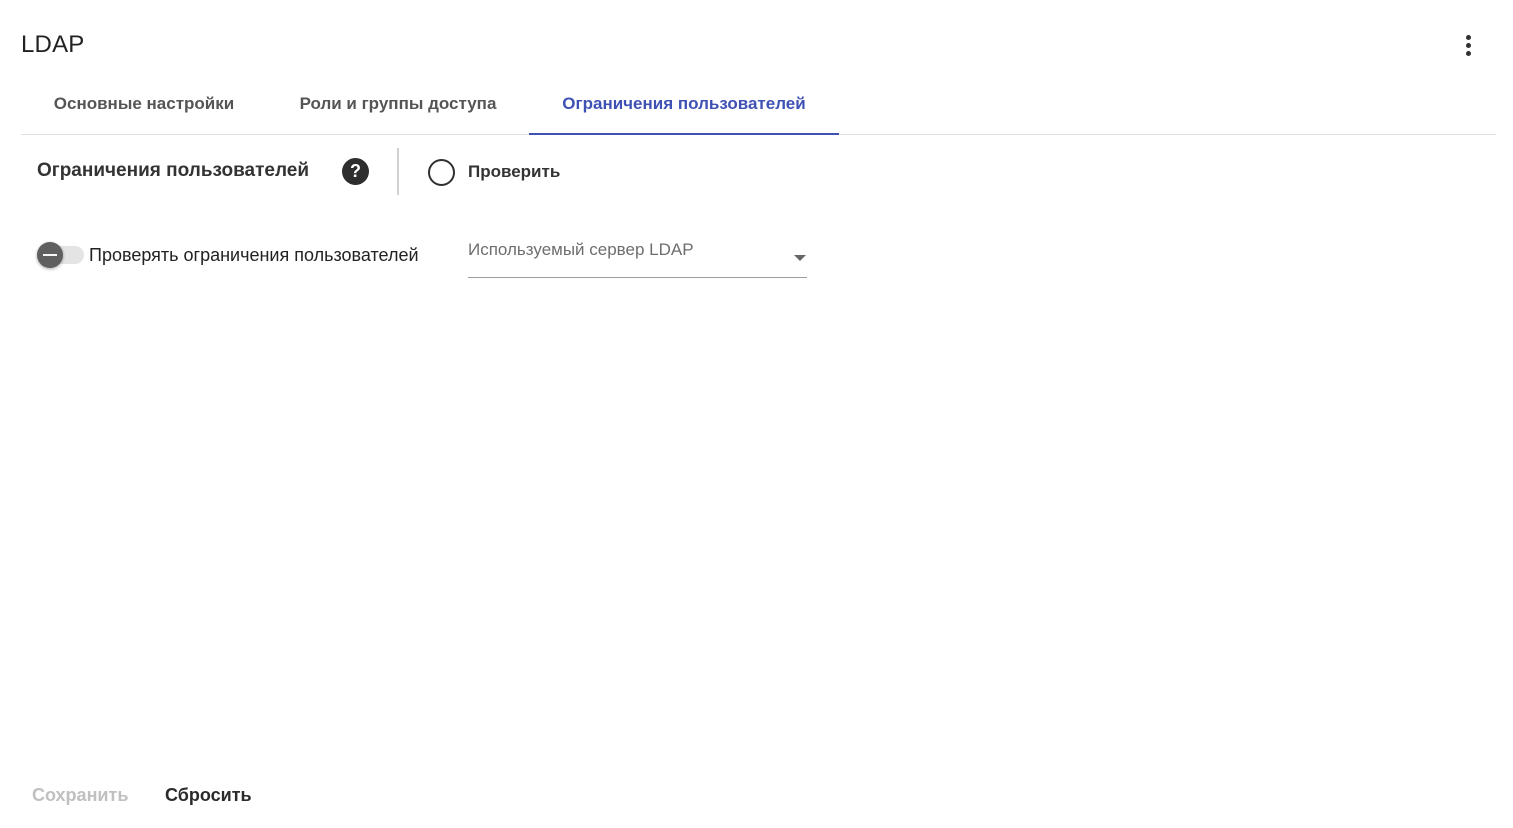 The height and width of the screenshot is (828, 1513). What do you see at coordinates (208, 795) in the screenshot?
I see `reset-button: Сбросить` at bounding box center [208, 795].